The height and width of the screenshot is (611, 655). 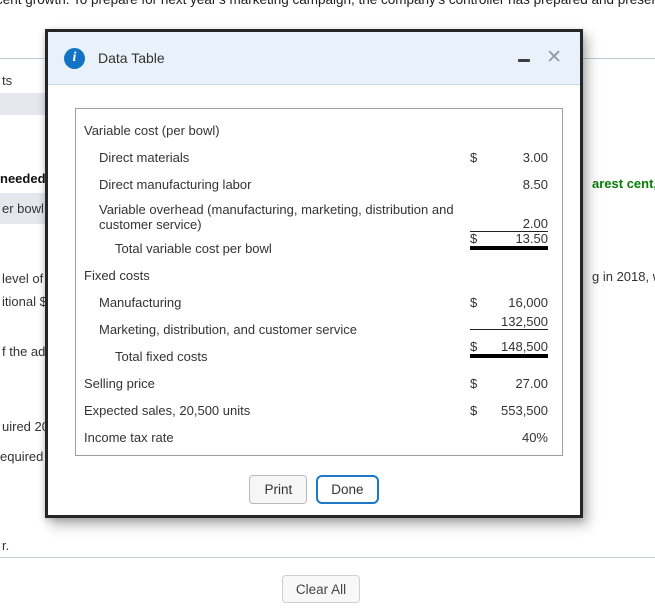 I want to click on dialog-title: Data Table, so click(x=131, y=58).